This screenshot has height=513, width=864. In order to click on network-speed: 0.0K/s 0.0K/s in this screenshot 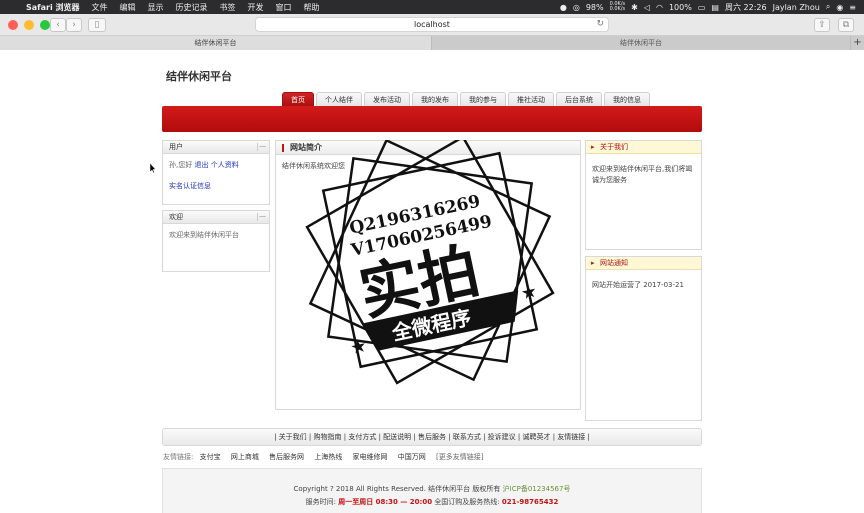, I will do `click(618, 7)`.